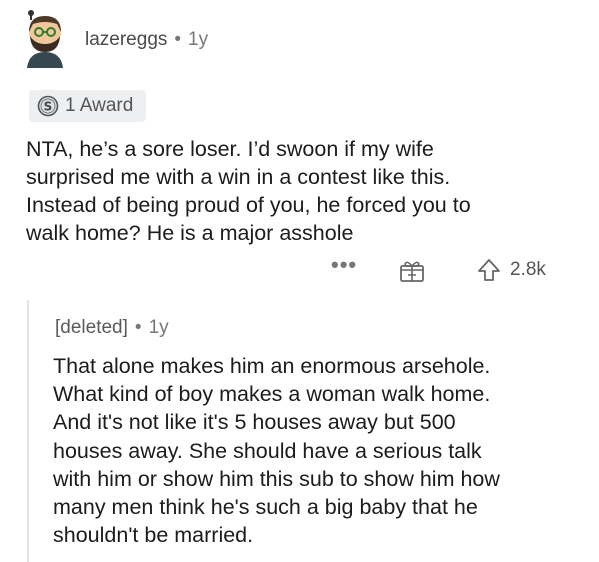 The height and width of the screenshot is (562, 599). I want to click on comment-actions: ••• 2.8k, so click(299, 270).